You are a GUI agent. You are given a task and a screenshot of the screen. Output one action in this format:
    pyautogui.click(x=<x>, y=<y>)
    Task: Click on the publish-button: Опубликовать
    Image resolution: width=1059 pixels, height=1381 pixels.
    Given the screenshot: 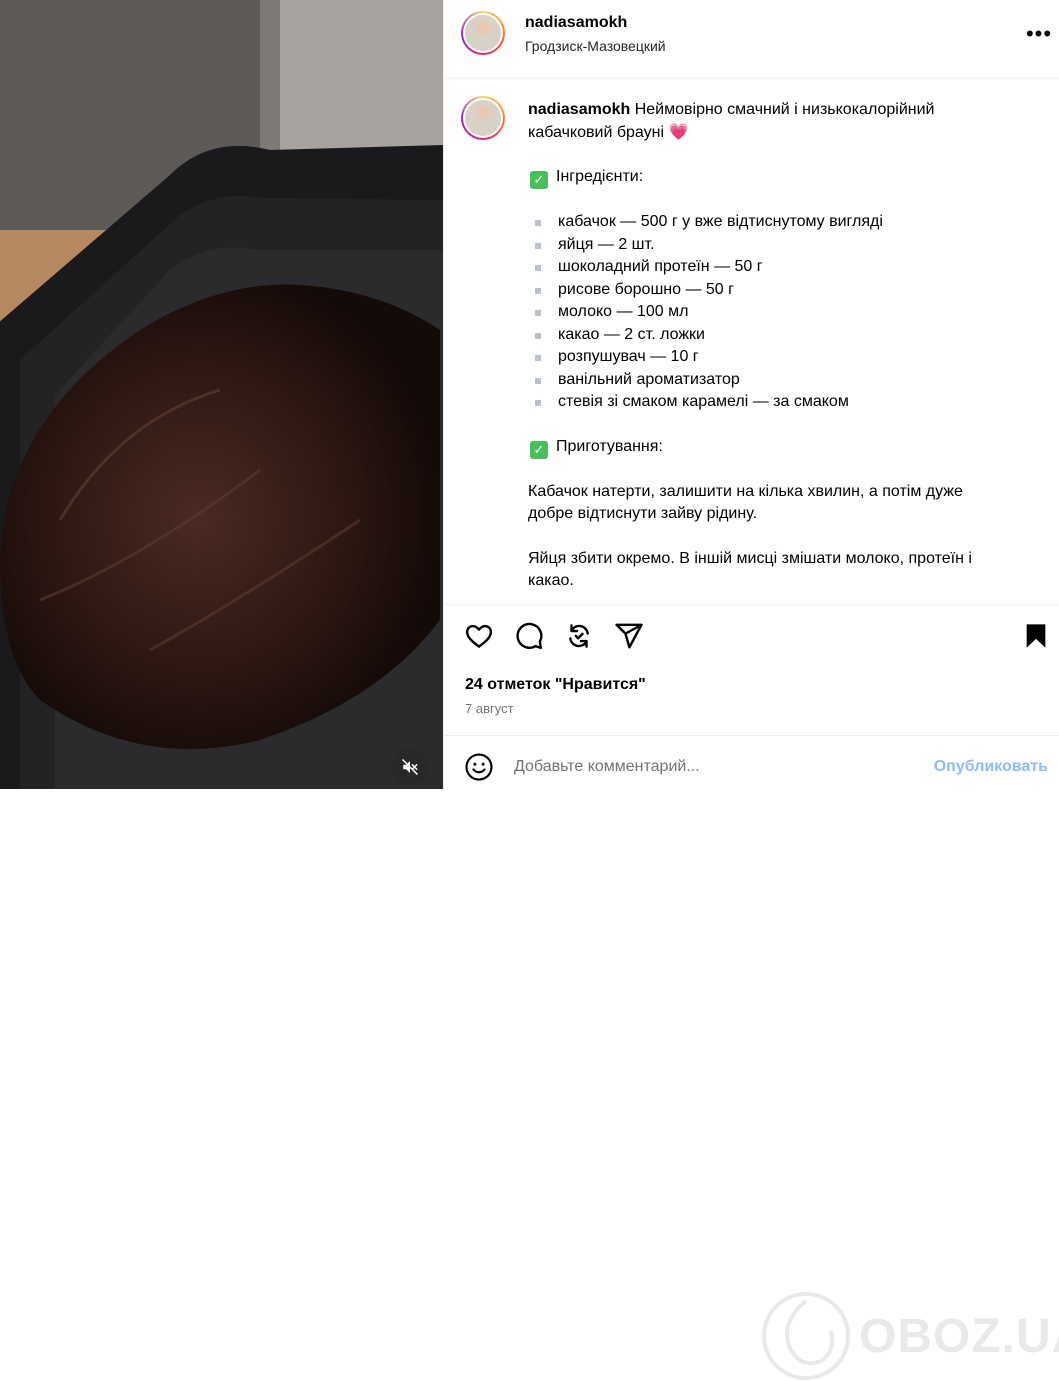 What is the action you would take?
    pyautogui.click(x=991, y=767)
    